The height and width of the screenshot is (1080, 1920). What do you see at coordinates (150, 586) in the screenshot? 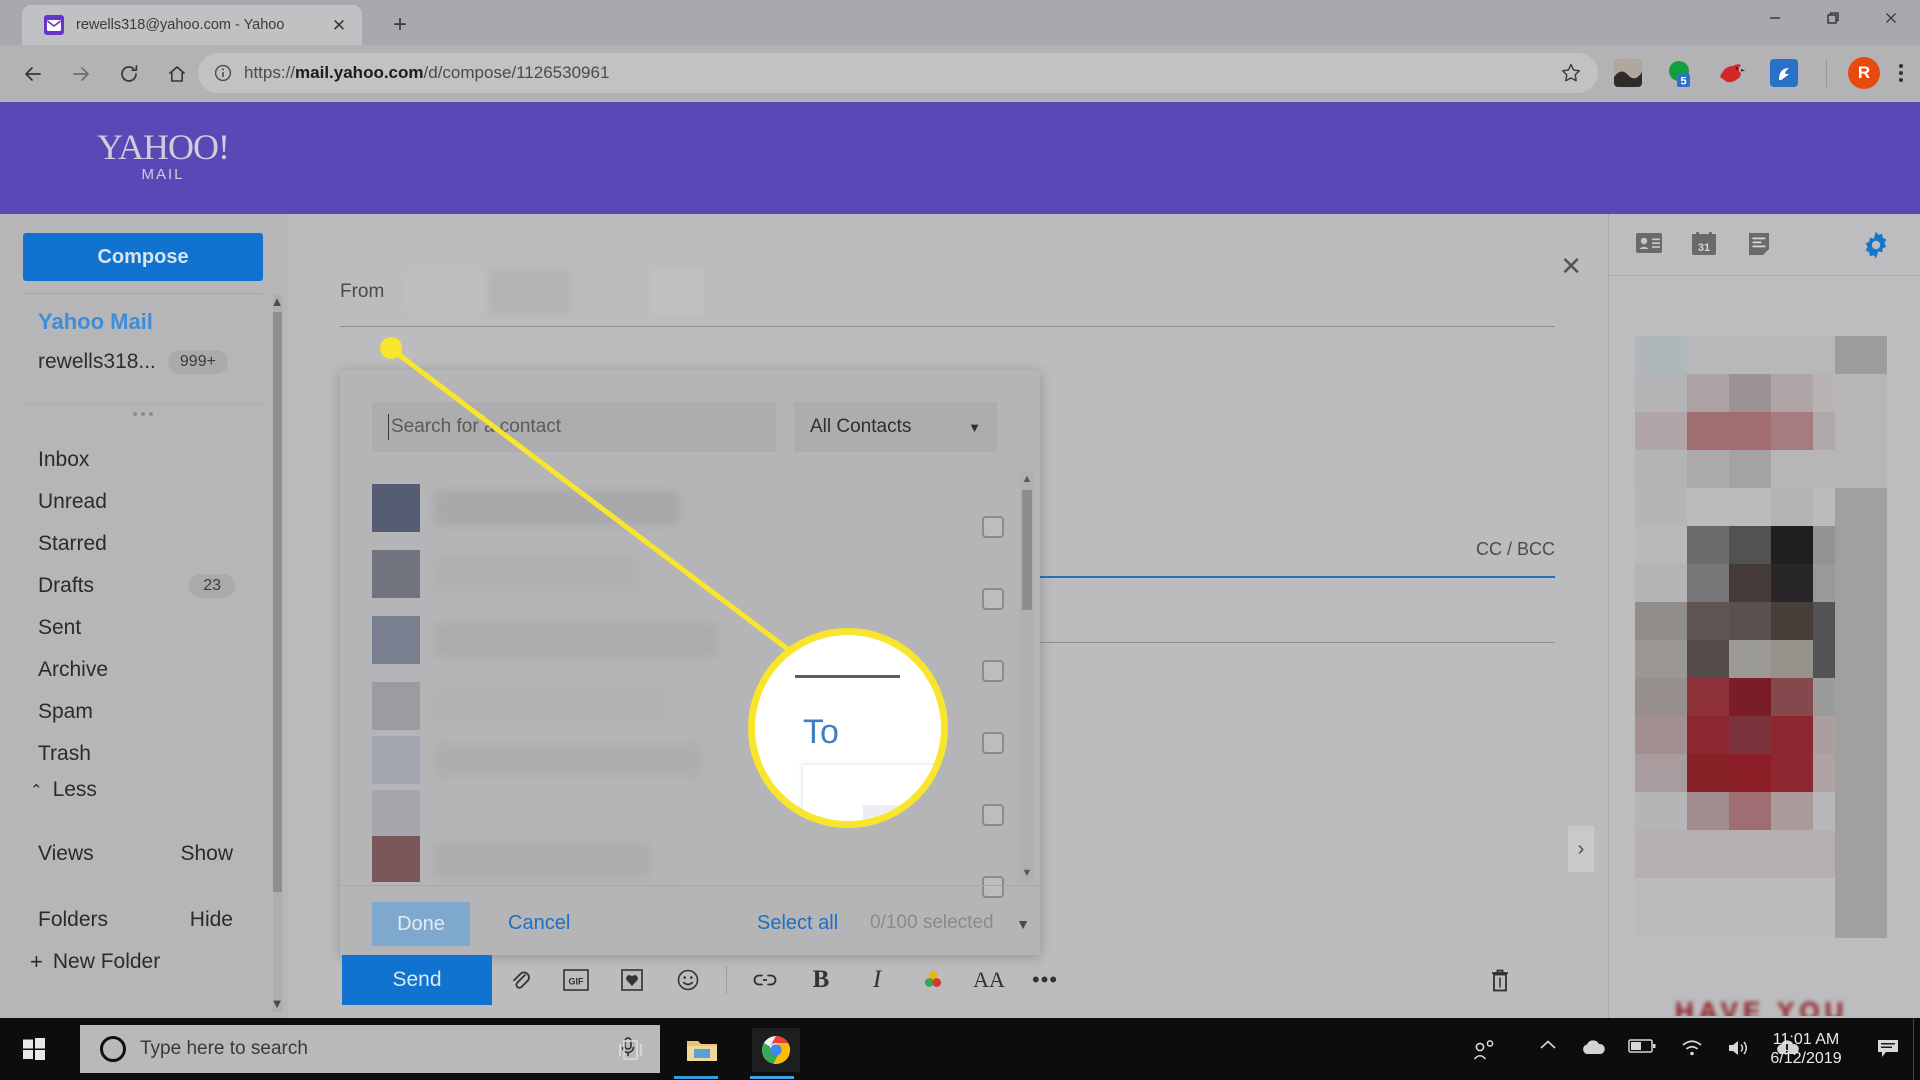
I see `sidebar-item-drafts: Drafts 23` at bounding box center [150, 586].